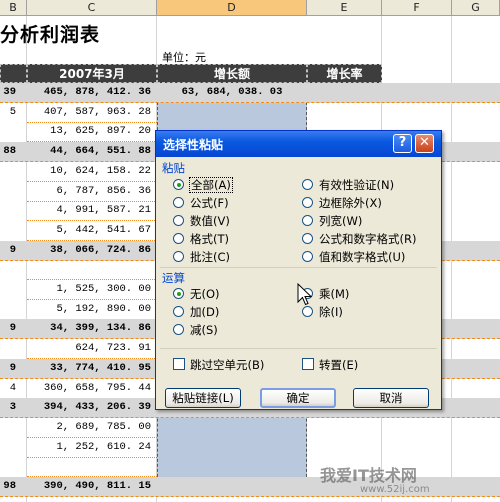  Describe the element at coordinates (92, 92) in the screenshot. I see `table-cell: 465, 878, 412. 36` at that location.